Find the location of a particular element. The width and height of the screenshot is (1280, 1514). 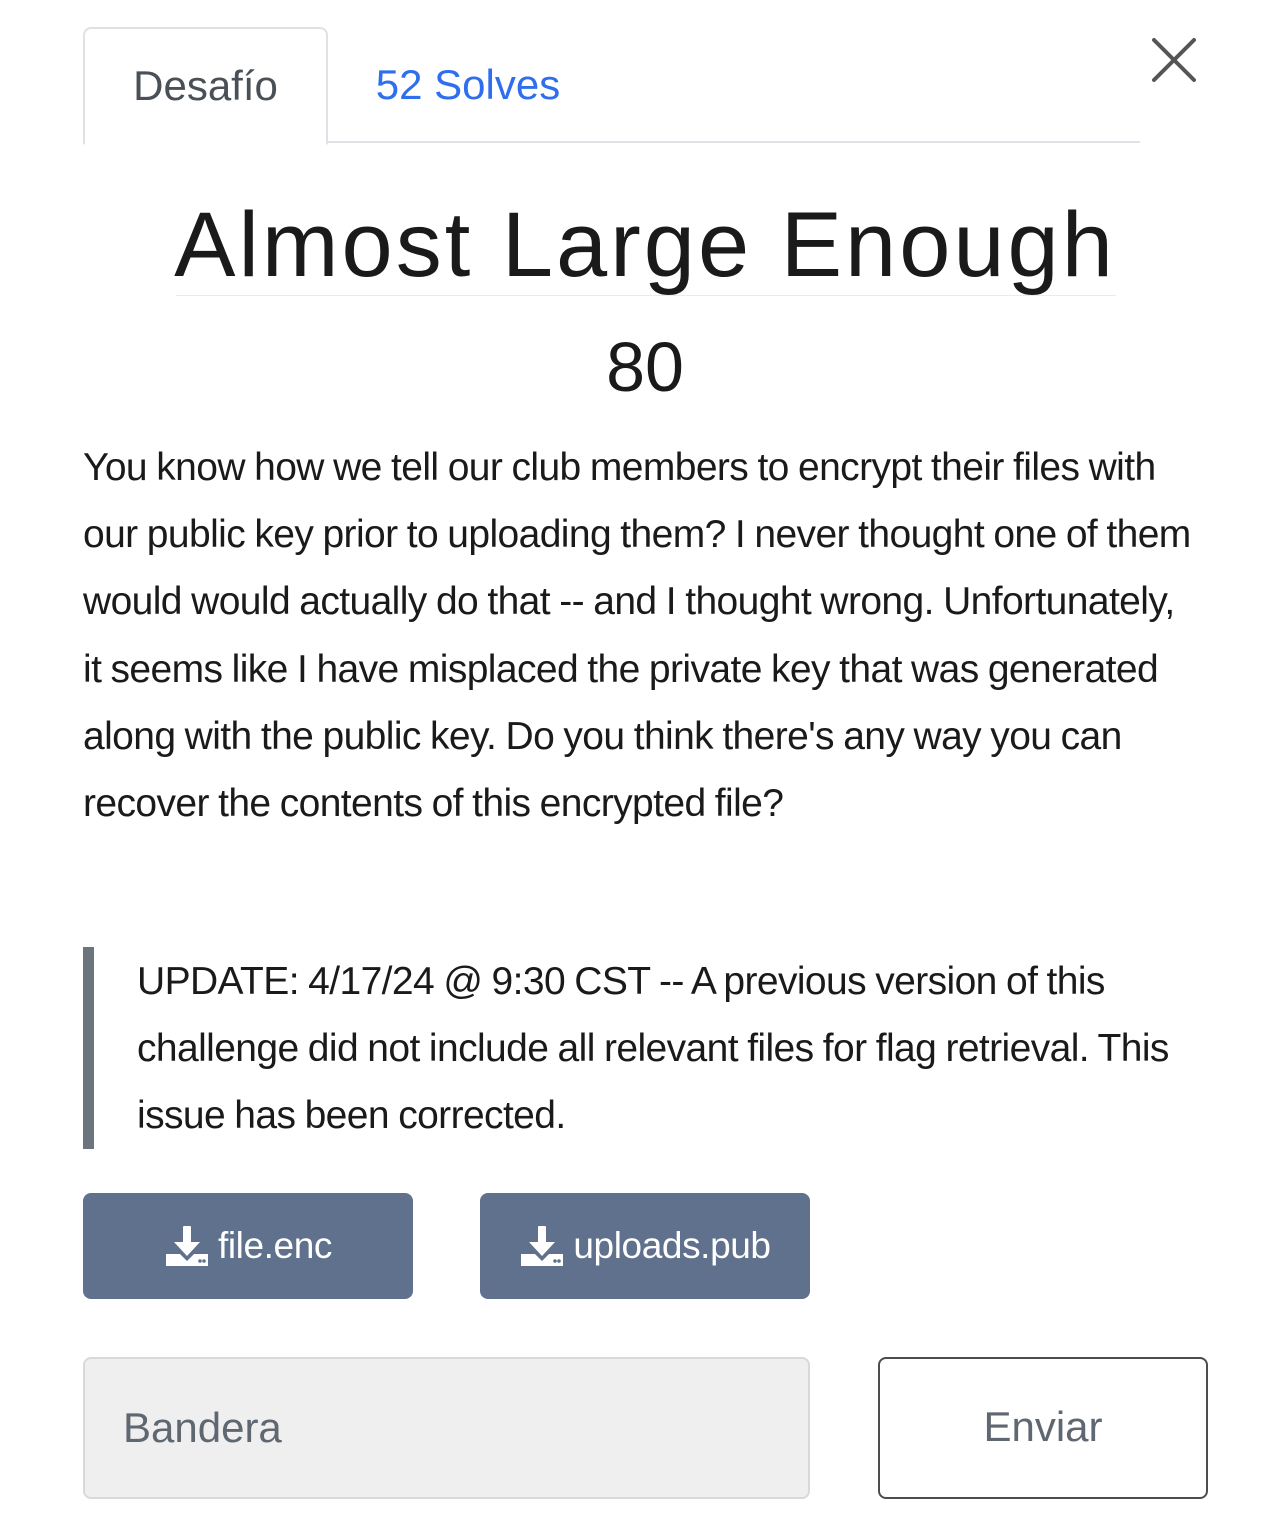

tab-solves-label: 52 Solves is located at coordinates (468, 84).